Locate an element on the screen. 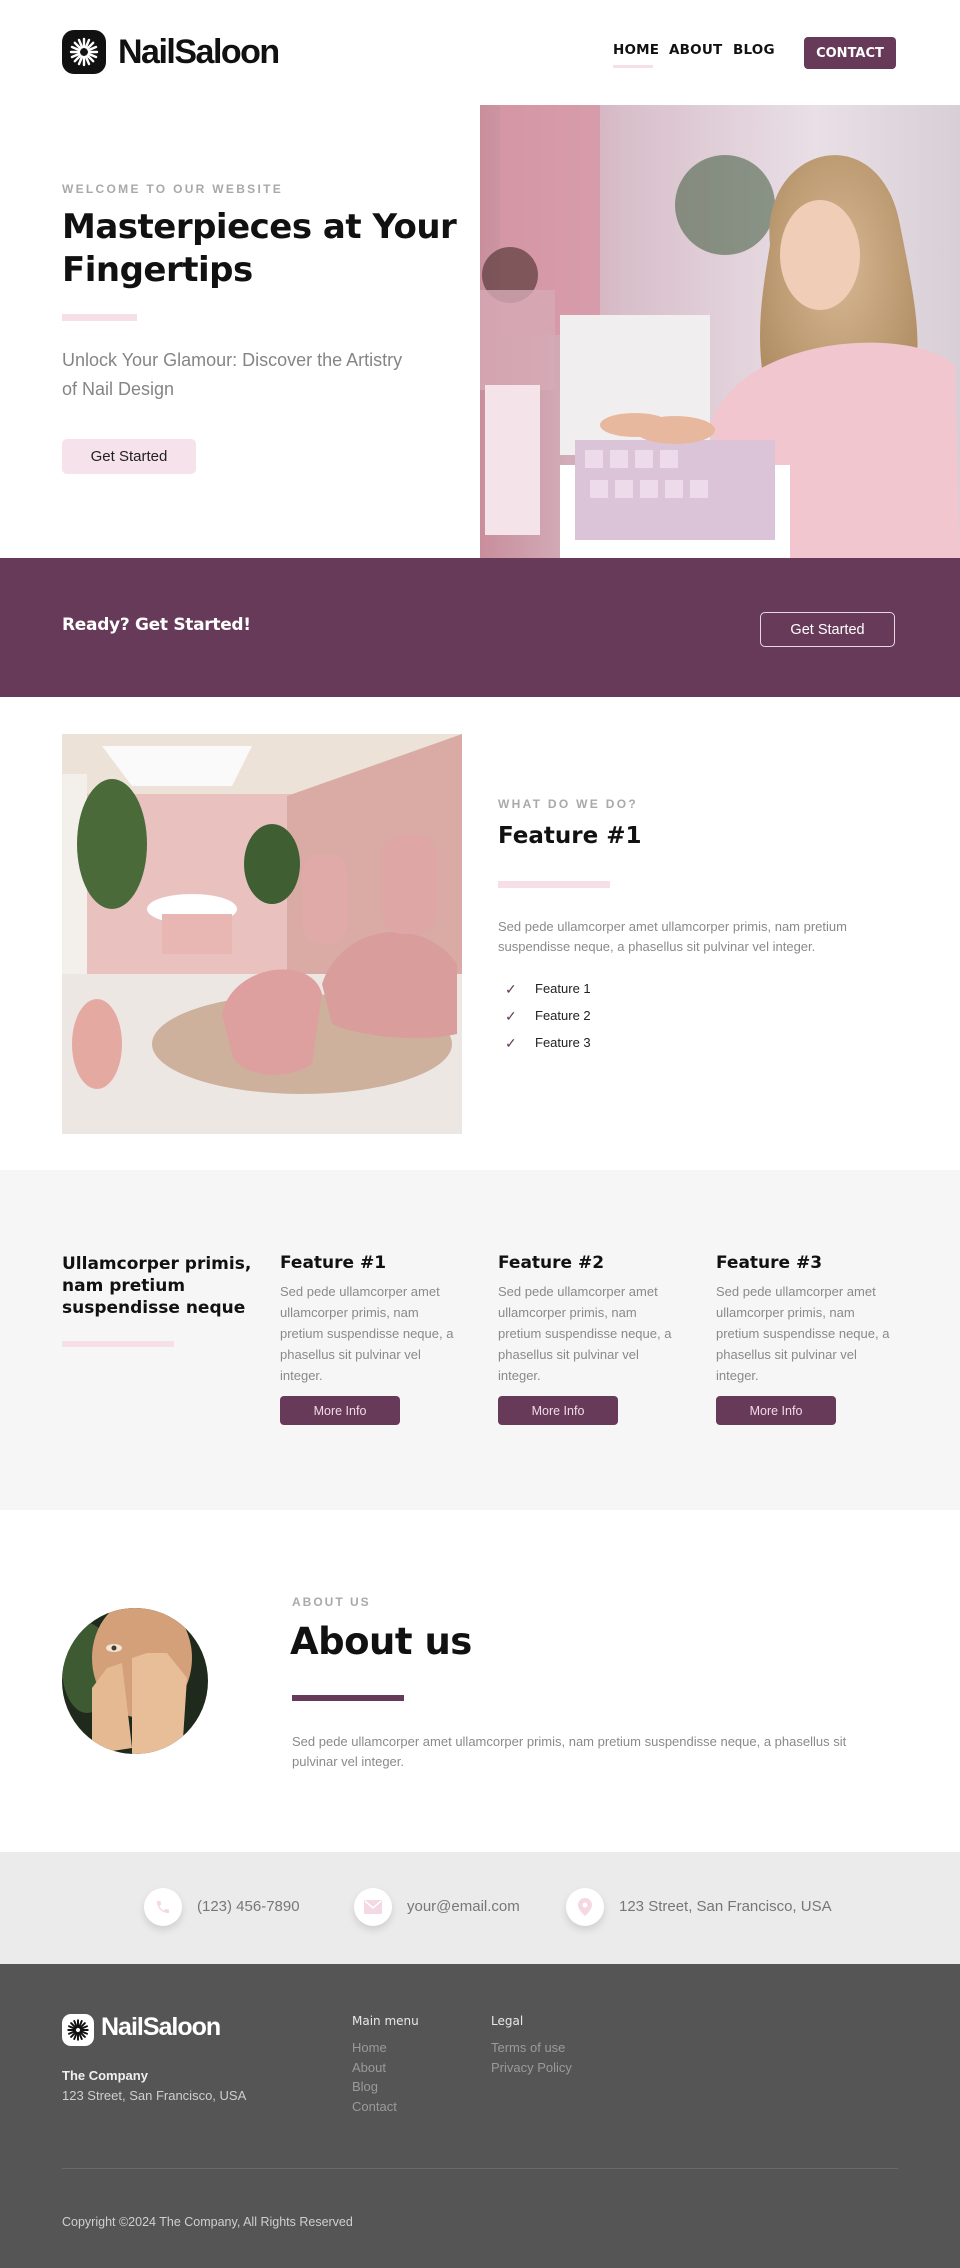 Image resolution: width=960 pixels, height=2268 pixels. feature-divider is located at coordinates (554, 884).